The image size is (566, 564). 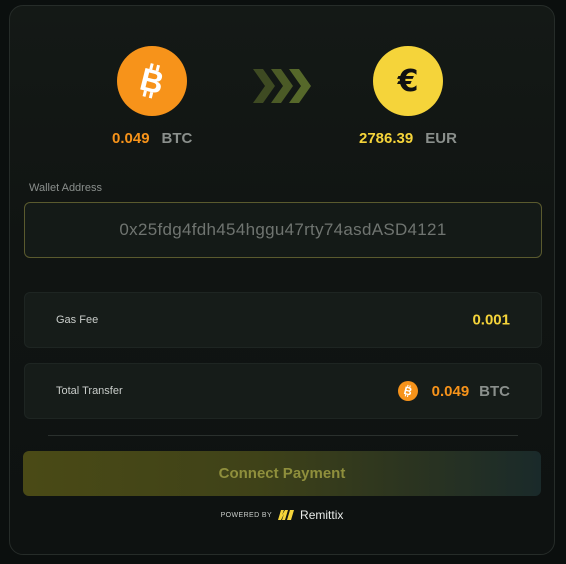 I want to click on total-transfer-unit: BTC, so click(x=494, y=391).